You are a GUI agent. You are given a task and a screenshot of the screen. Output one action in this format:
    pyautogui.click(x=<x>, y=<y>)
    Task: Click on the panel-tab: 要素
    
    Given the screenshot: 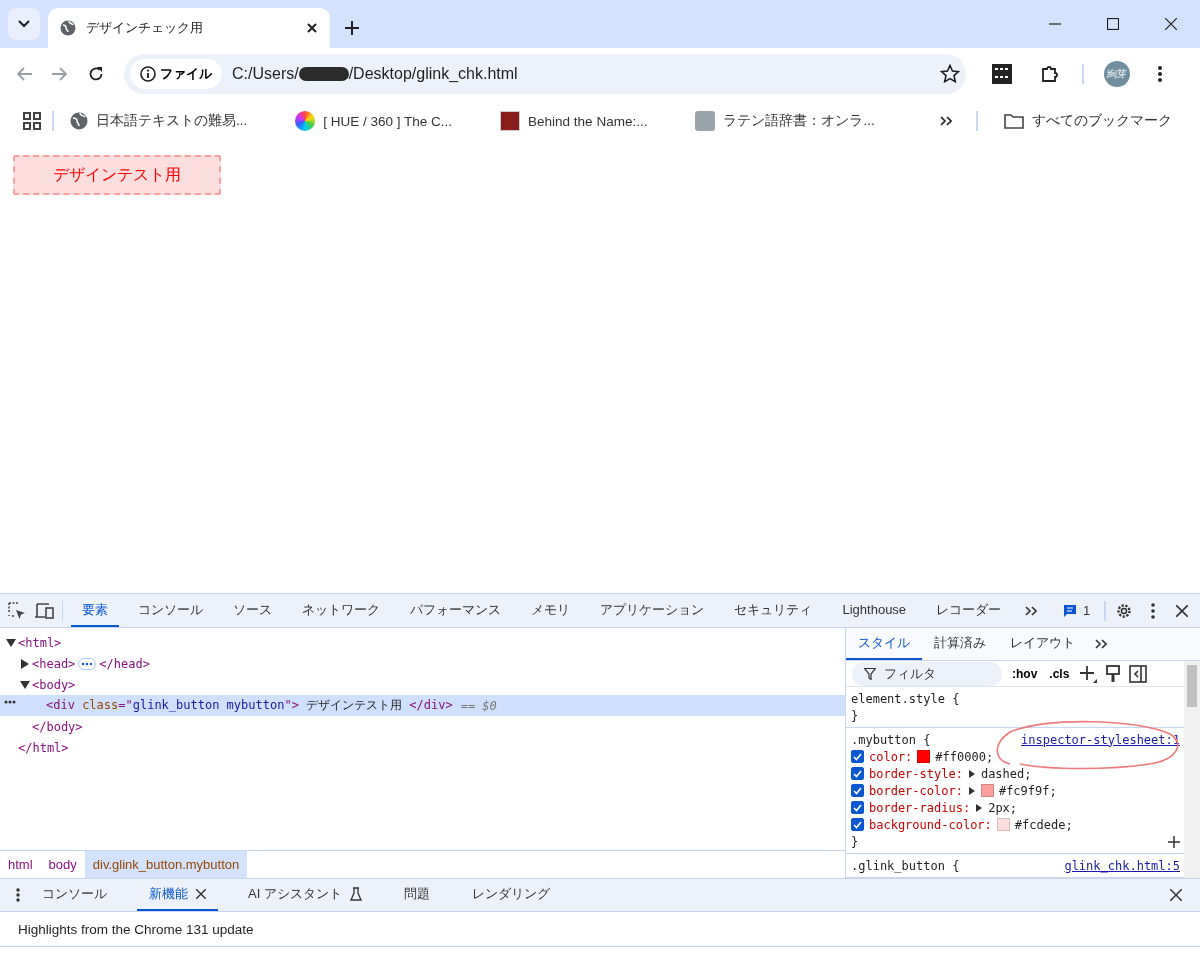 What is the action you would take?
    pyautogui.click(x=95, y=610)
    